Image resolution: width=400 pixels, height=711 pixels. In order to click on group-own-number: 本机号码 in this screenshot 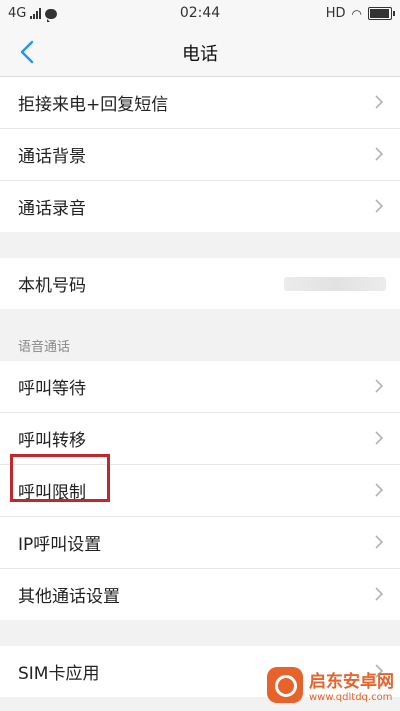, I will do `click(200, 283)`.